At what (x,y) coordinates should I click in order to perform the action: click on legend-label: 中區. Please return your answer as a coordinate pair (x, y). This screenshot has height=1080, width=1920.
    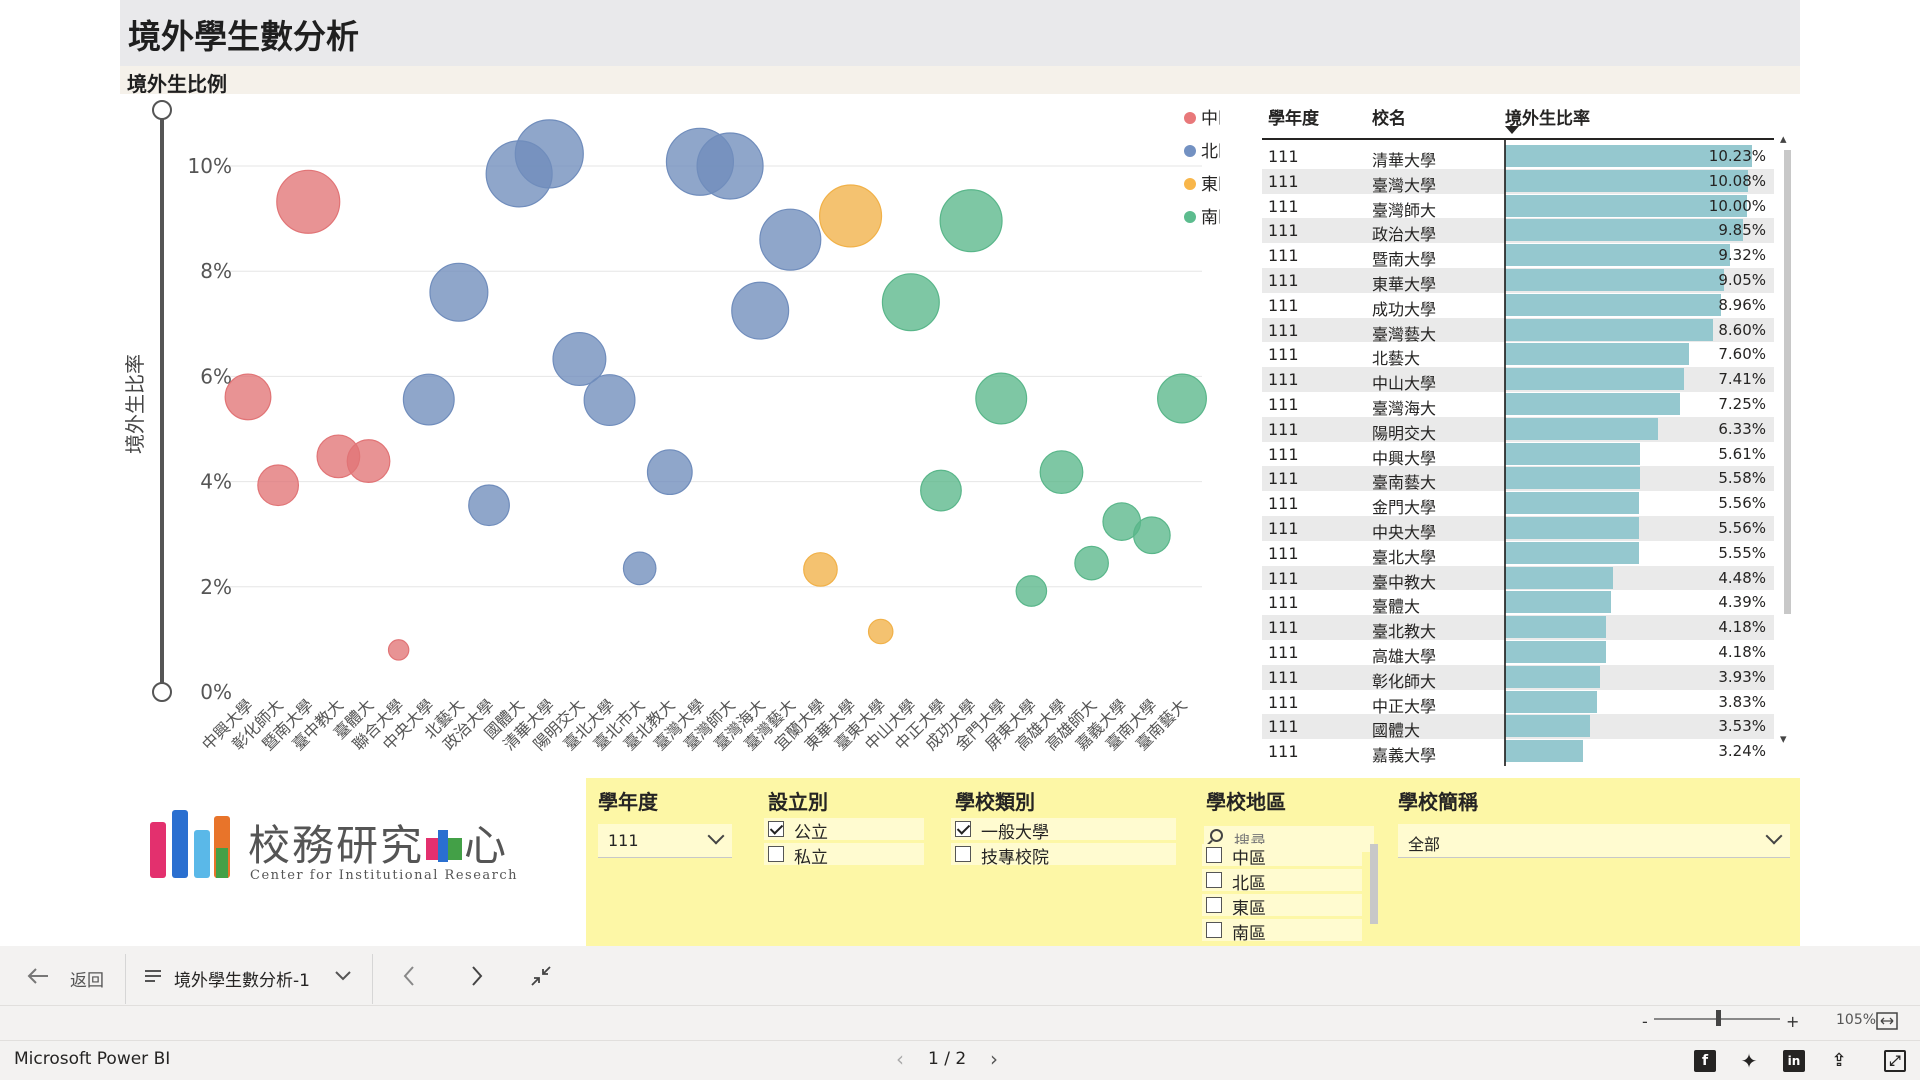
    Looking at the image, I should click on (1210, 119).